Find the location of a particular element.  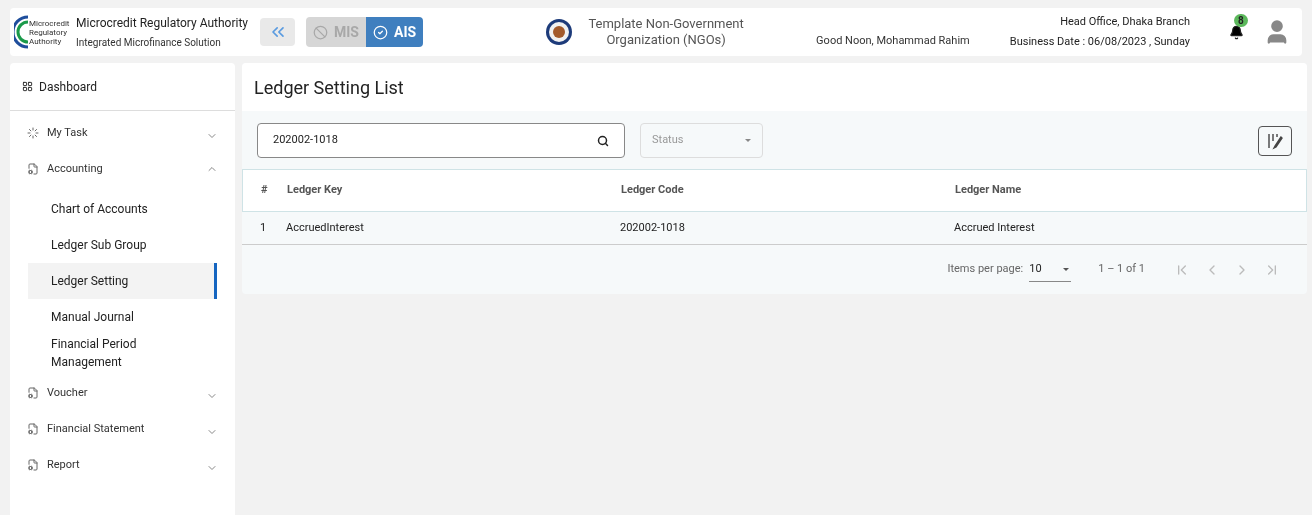

notification-badge: 8 is located at coordinates (1241, 20).